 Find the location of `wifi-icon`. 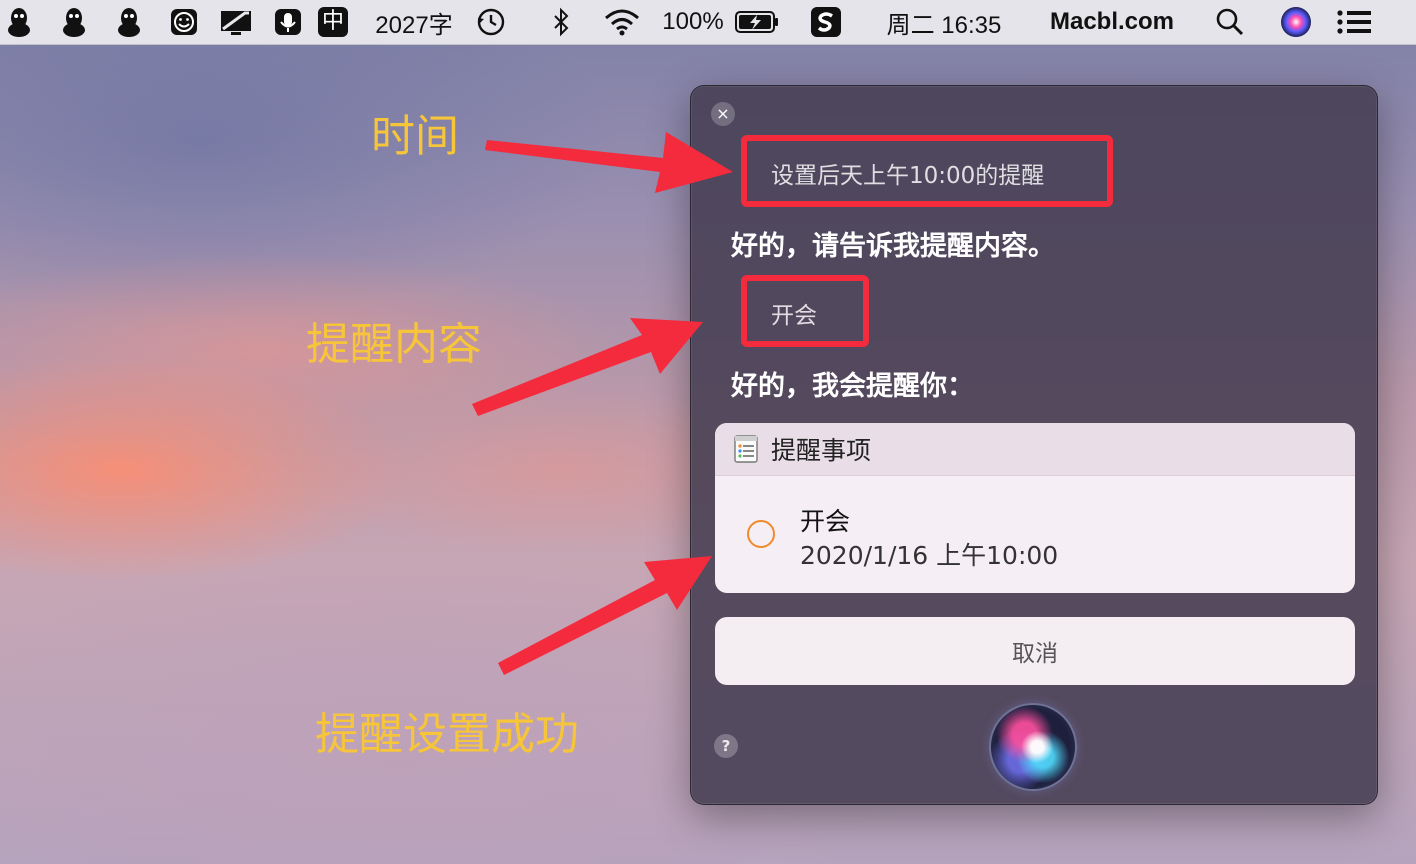

wifi-icon is located at coordinates (622, 22).